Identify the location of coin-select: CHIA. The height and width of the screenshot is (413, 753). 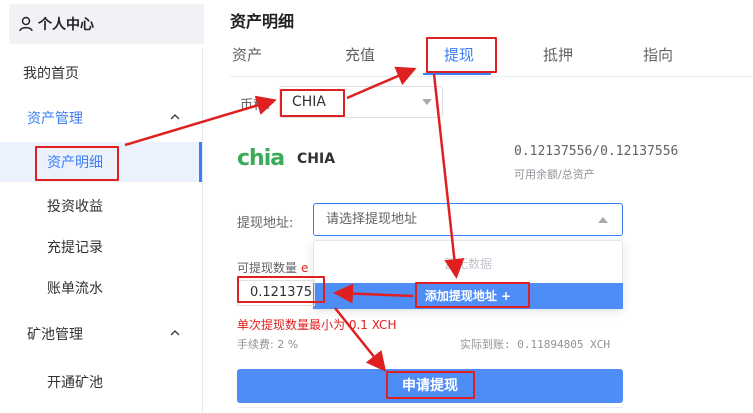
(361, 102).